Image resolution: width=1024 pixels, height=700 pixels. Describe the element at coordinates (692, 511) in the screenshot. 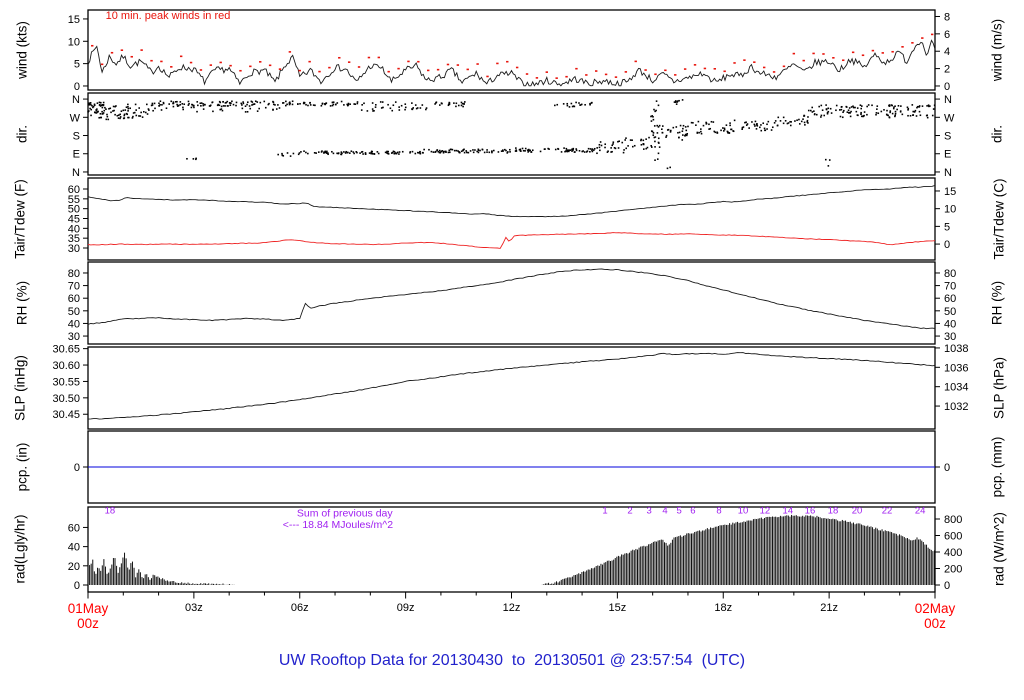

I see `svg-text: 6` at that location.